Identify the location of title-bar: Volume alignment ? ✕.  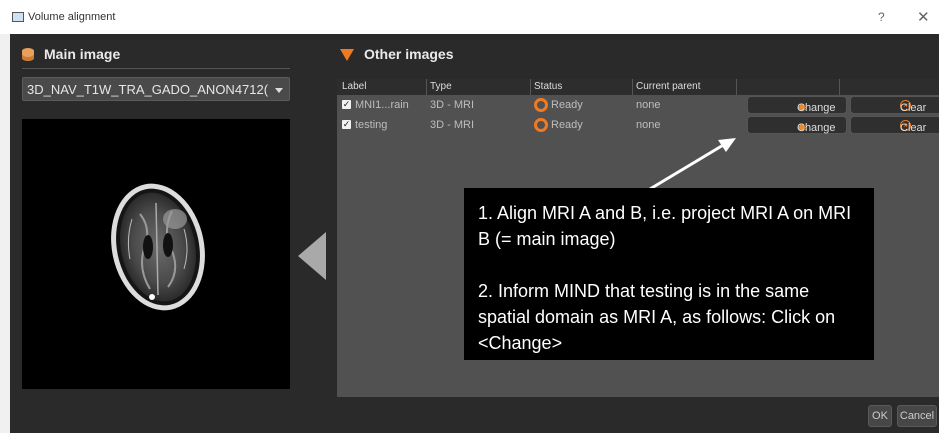
(469, 17).